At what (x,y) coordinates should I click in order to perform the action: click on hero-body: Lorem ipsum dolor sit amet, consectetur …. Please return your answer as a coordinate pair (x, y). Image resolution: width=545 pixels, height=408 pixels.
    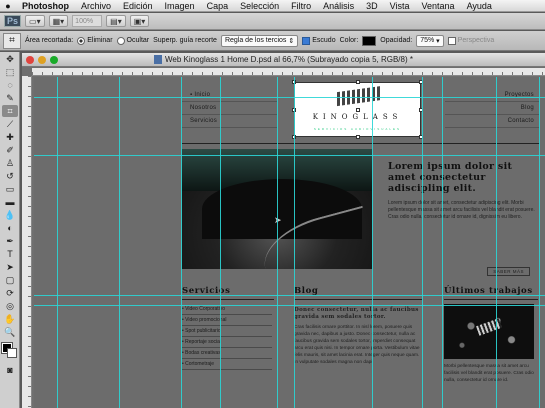
    Looking at the image, I should click on (461, 210).